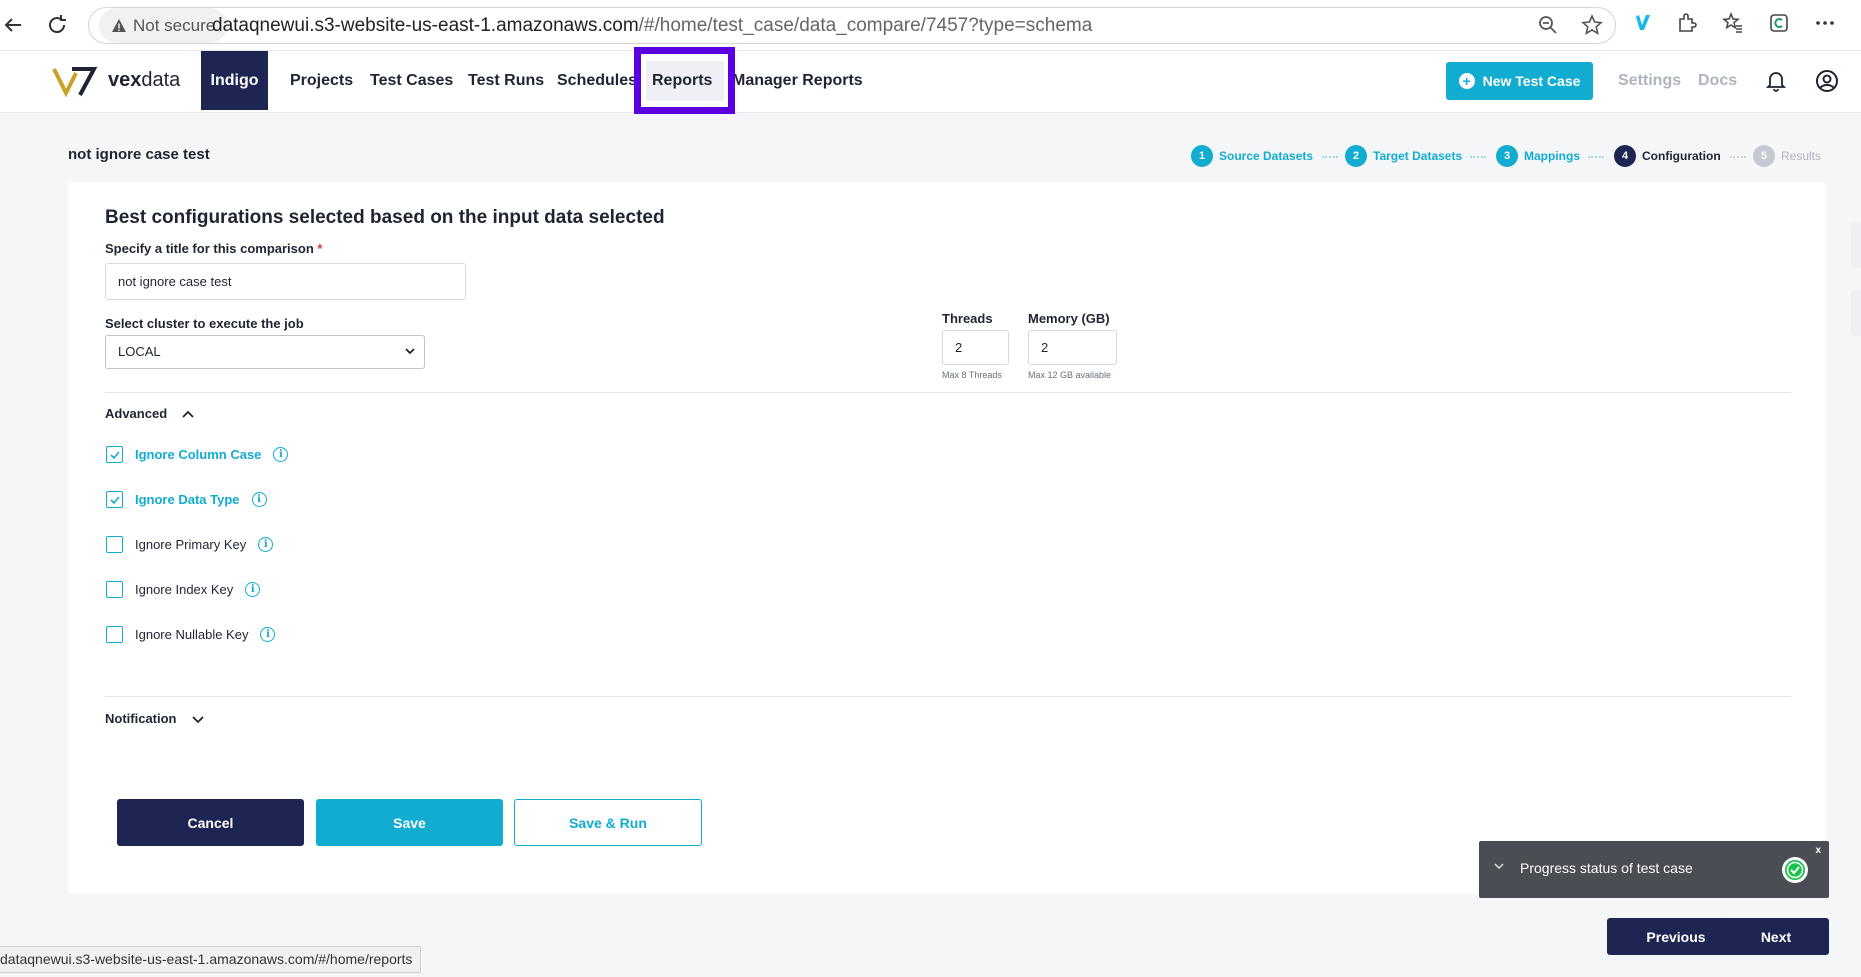 Image resolution: width=1861 pixels, height=977 pixels. What do you see at coordinates (1592, 25) in the screenshot?
I see `favorite-star-icon` at bounding box center [1592, 25].